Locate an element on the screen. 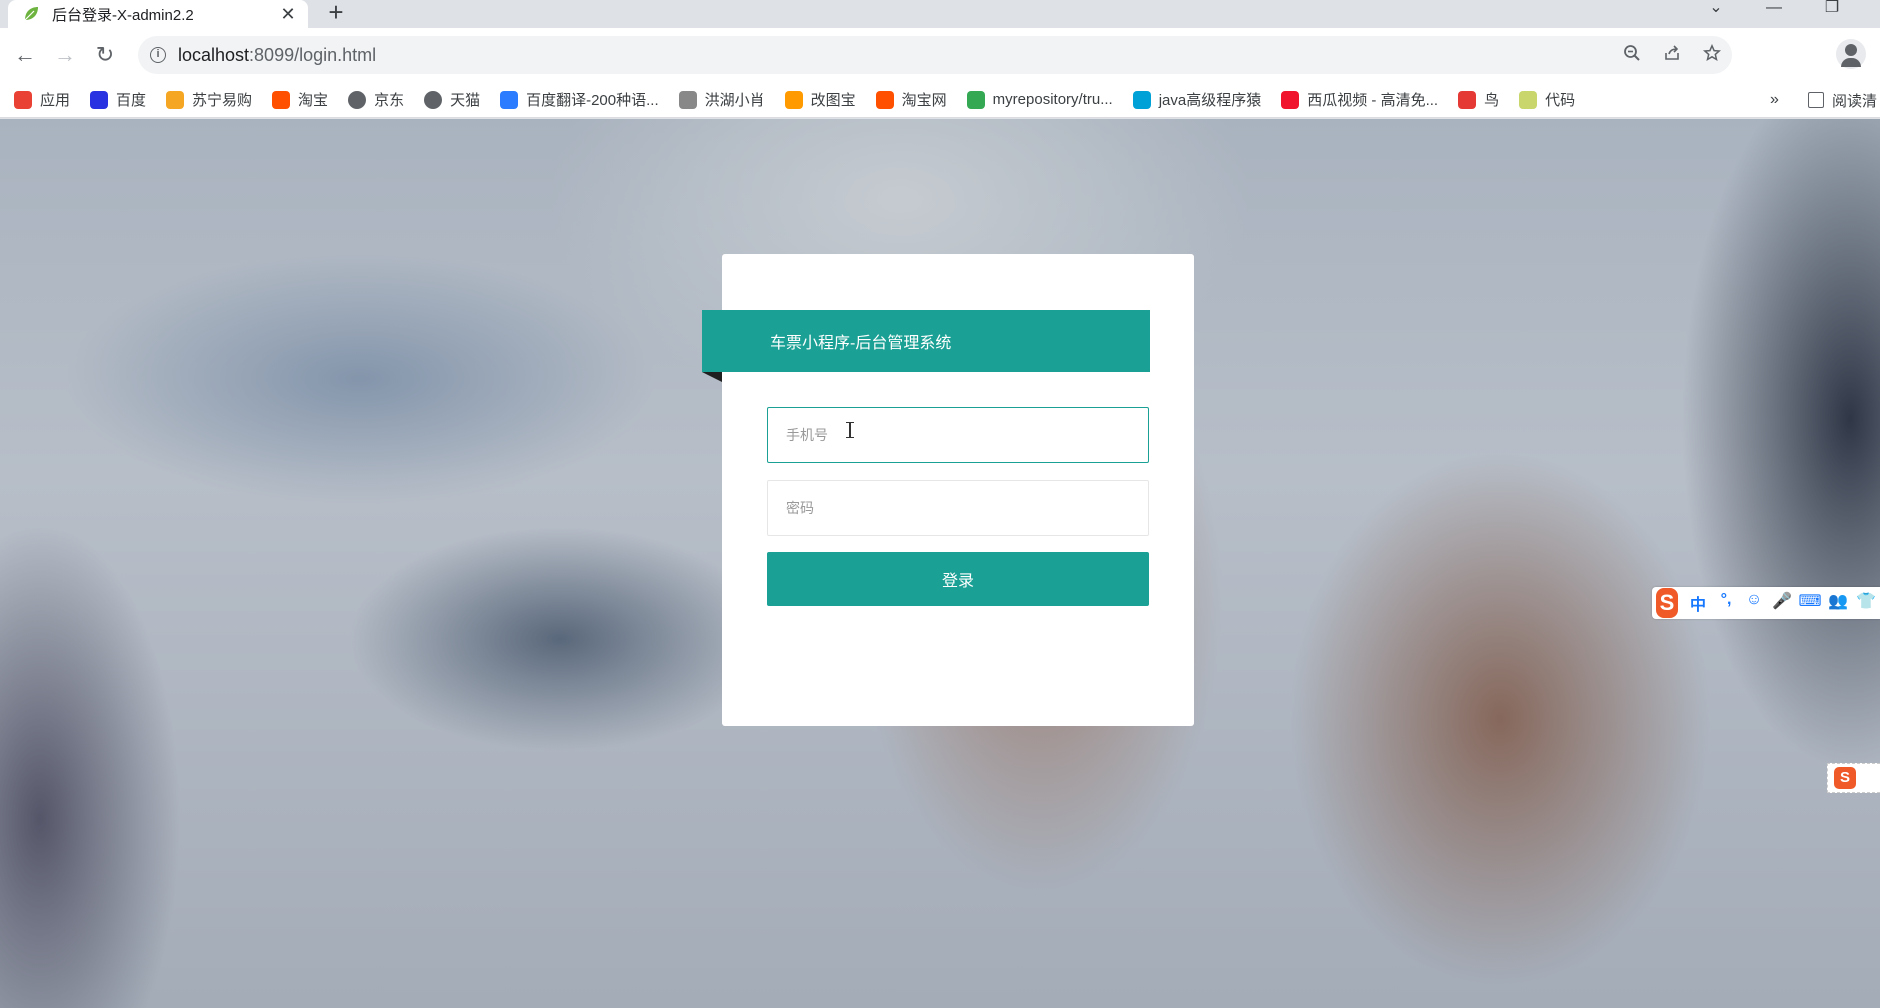 The image size is (1880, 1008). bird-icon is located at coordinates (687, 99).